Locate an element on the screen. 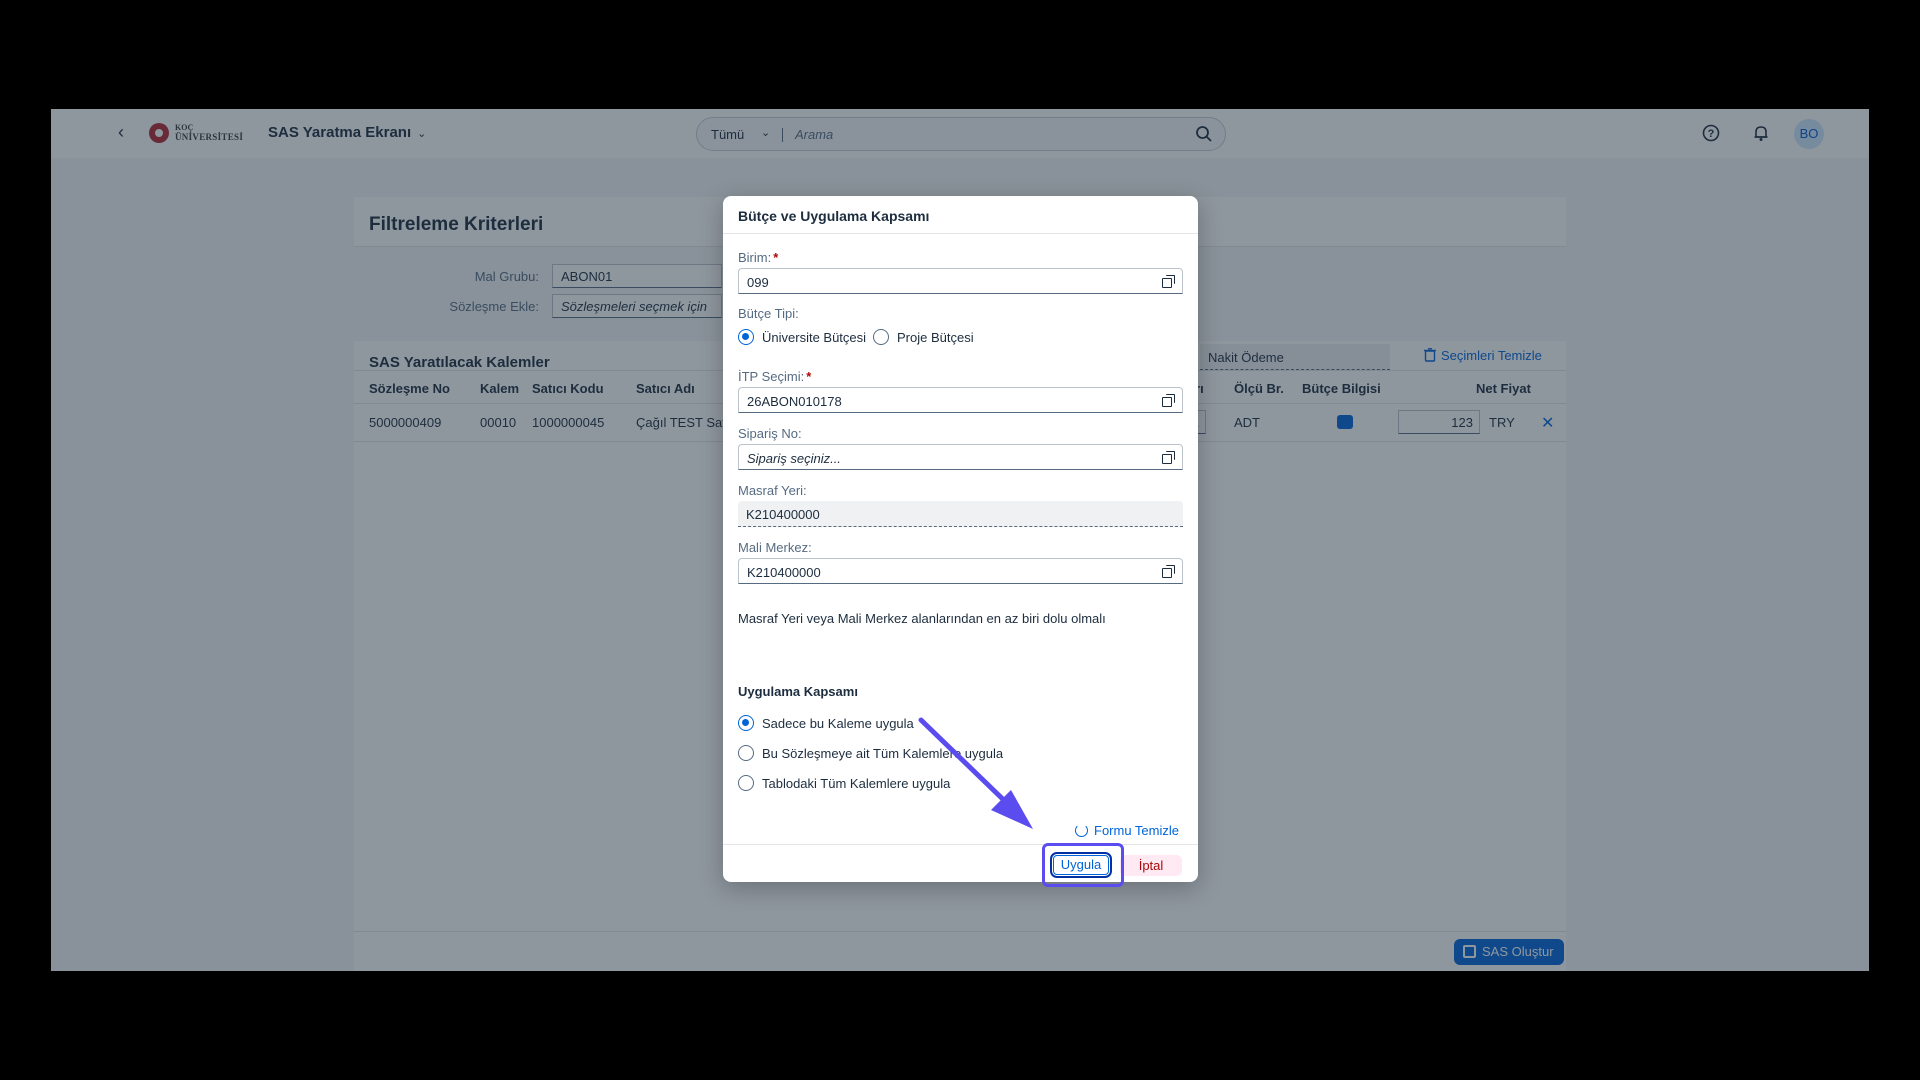  radio-scope-contract-items is located at coordinates (746, 753).